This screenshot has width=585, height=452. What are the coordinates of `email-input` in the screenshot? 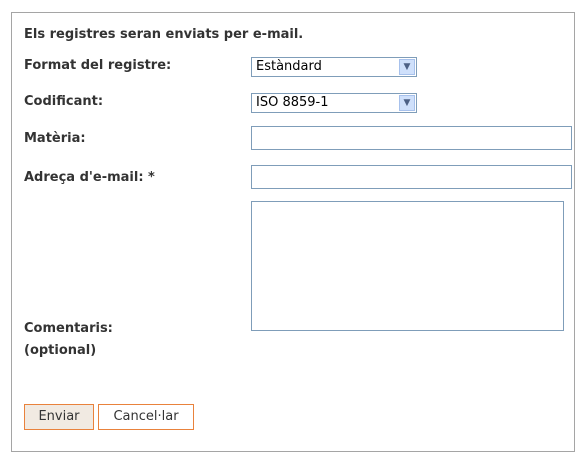 It's located at (411, 177).